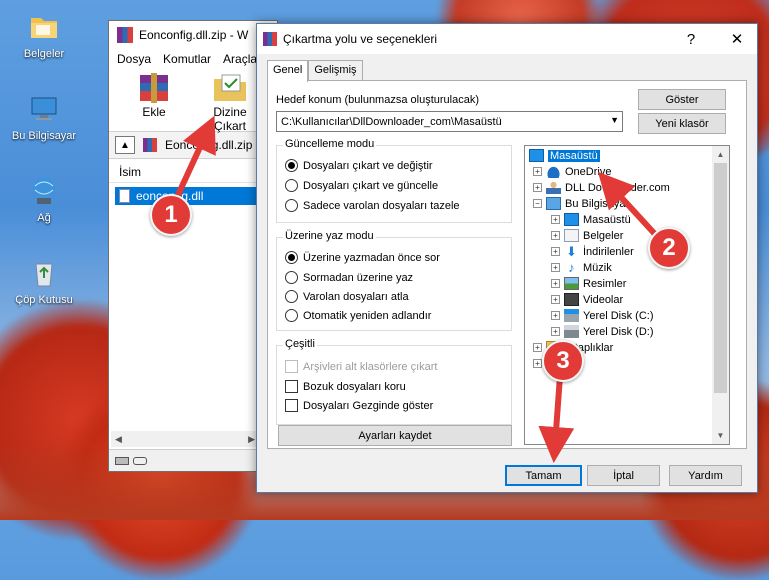 The width and height of the screenshot is (769, 580). I want to click on tree-item-drive-c: + Yerel Disk (C:), so click(602, 315).